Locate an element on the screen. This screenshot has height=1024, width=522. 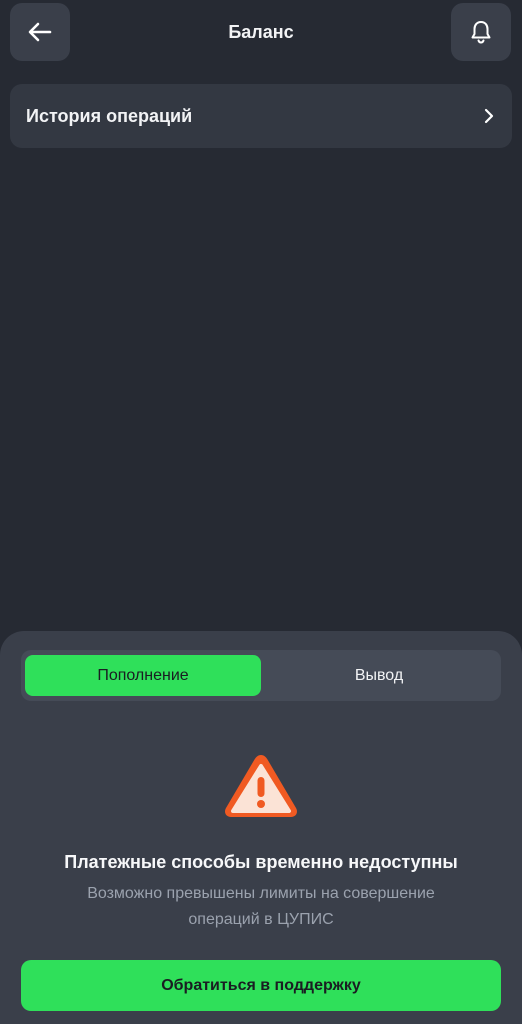
notifications-button is located at coordinates (481, 32).